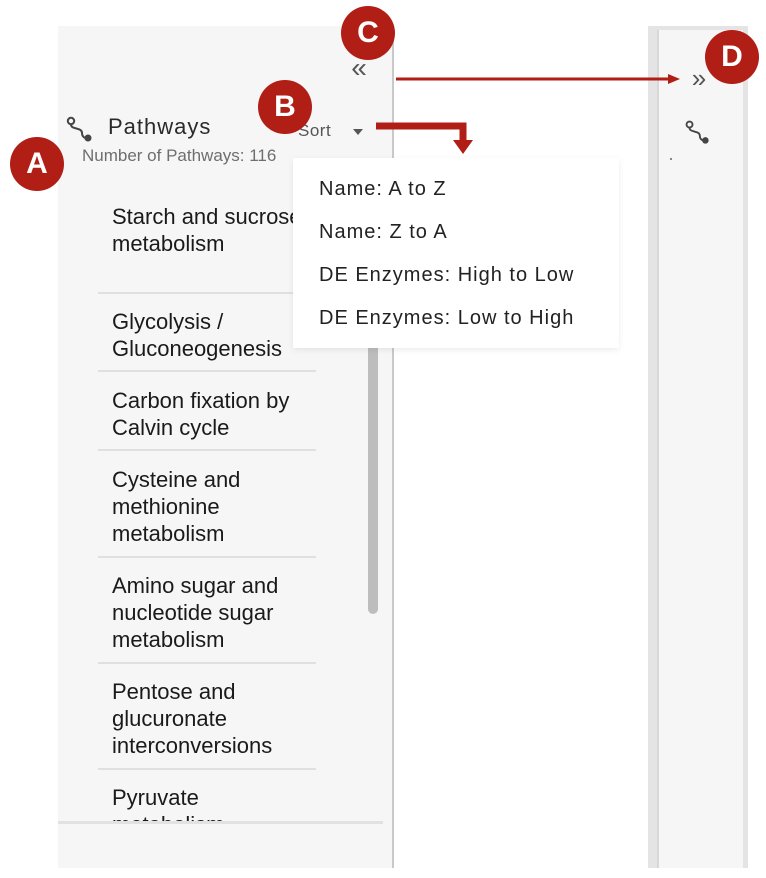 The image size is (766, 878). Describe the element at coordinates (674, 79) in the screenshot. I see `collapse-arrowhead` at that location.